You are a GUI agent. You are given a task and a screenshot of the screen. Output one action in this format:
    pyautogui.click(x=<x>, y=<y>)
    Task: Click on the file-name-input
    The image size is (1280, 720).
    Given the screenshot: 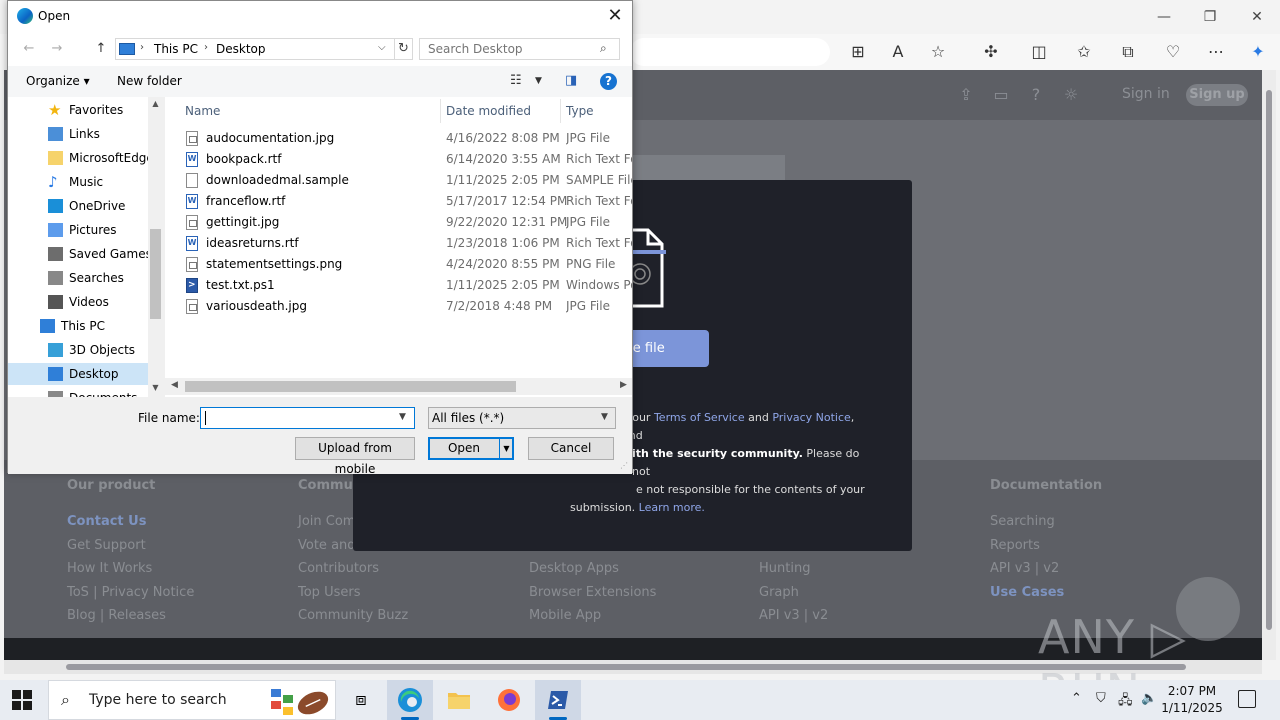 What is the action you would take?
    pyautogui.click(x=298, y=418)
    